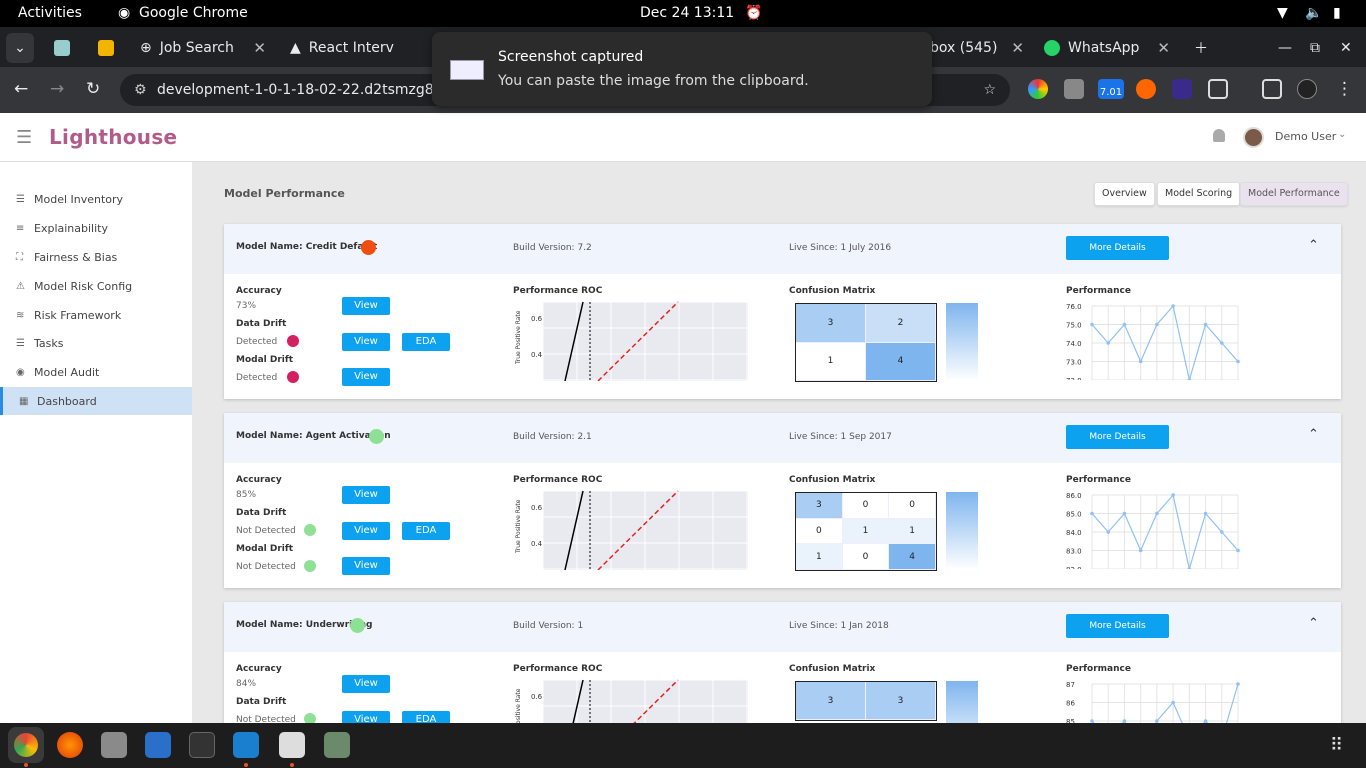 Image resolution: width=1366 pixels, height=768 pixels. Describe the element at coordinates (1074, 89) in the screenshot. I see `camera-extension-icon` at that location.